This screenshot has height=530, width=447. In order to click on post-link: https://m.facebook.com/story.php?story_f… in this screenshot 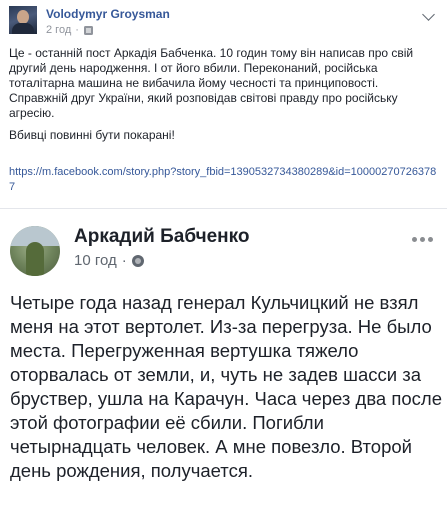, I will do `click(224, 180)`.